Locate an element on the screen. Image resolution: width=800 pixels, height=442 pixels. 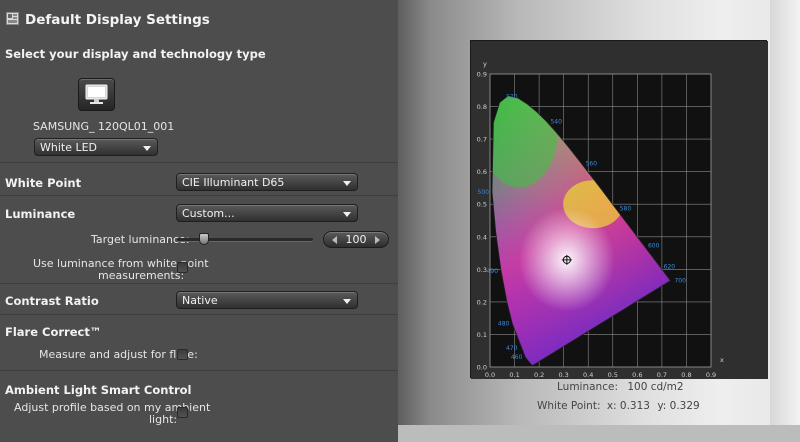
contrast-label: Contrast Ratio is located at coordinates (52, 301).